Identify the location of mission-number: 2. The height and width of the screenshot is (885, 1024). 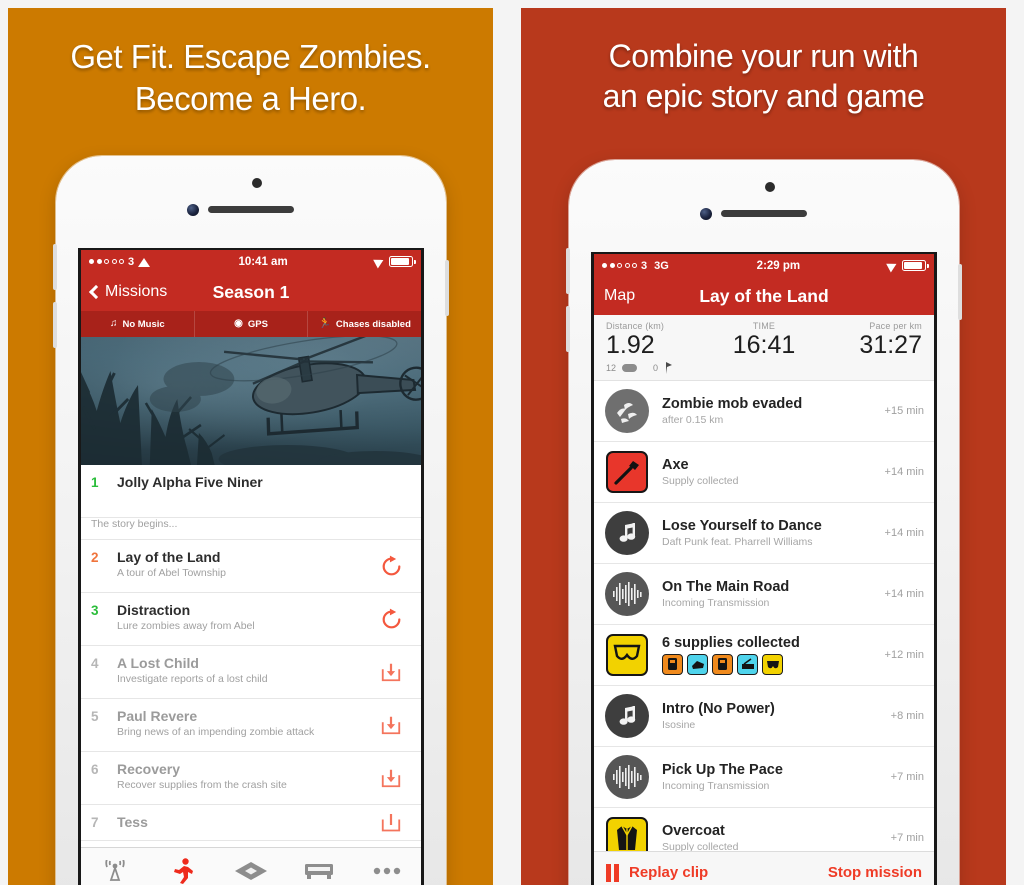
(95, 557).